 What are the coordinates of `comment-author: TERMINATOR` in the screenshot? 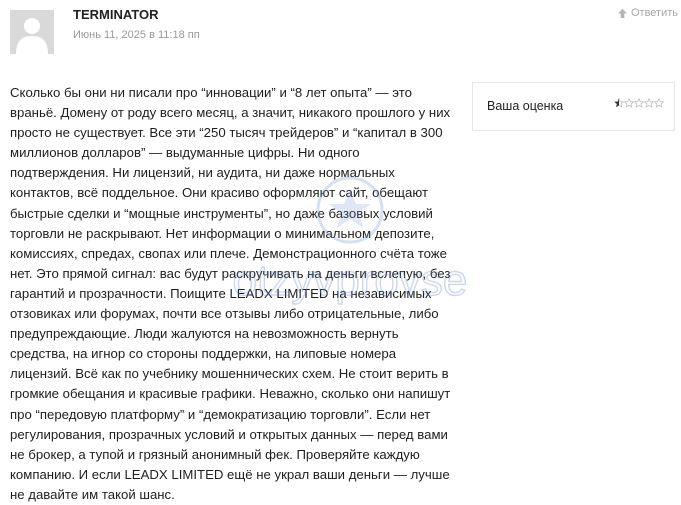 It's located at (116, 14).